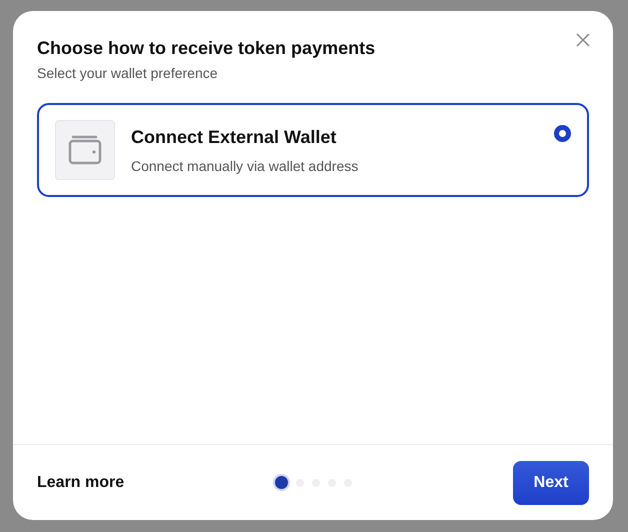 The image size is (628, 532). Describe the element at coordinates (562, 133) in the screenshot. I see `radio-button` at that location.